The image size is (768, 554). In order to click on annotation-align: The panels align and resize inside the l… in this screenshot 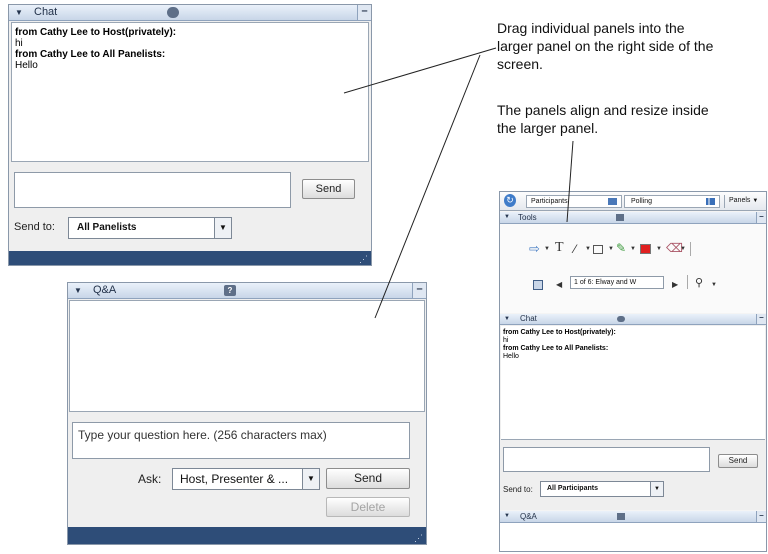, I will do `click(603, 119)`.